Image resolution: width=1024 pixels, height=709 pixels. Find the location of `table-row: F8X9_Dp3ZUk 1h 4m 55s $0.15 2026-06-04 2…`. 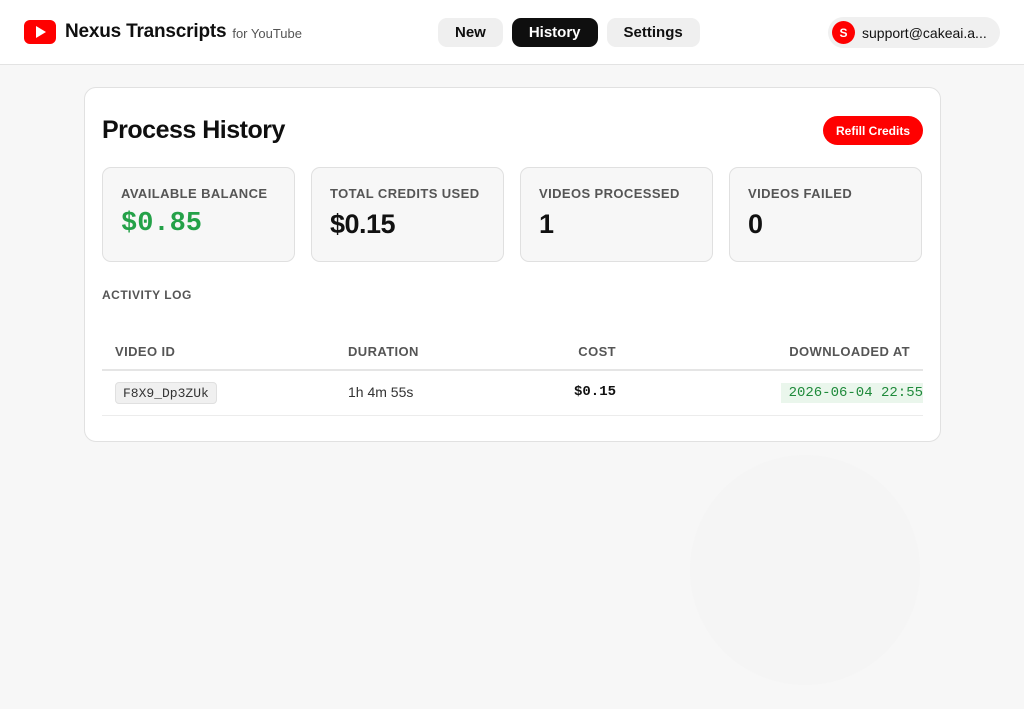

table-row: F8X9_Dp3ZUk 1h 4m 55s $0.15 2026-06-04 2… is located at coordinates (512, 393).